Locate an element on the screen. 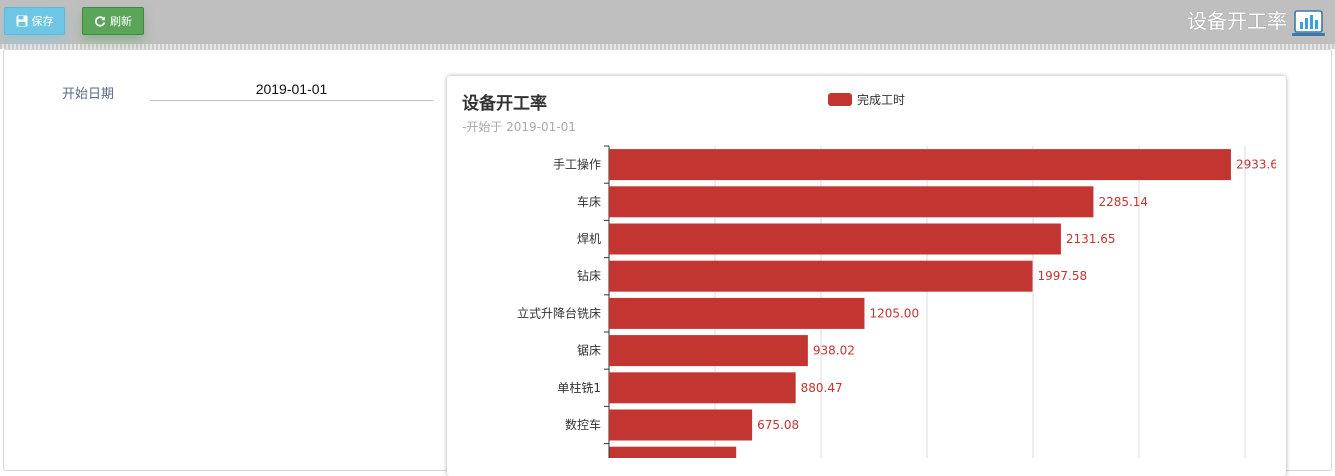  value-label: 880.47 is located at coordinates (822, 388).